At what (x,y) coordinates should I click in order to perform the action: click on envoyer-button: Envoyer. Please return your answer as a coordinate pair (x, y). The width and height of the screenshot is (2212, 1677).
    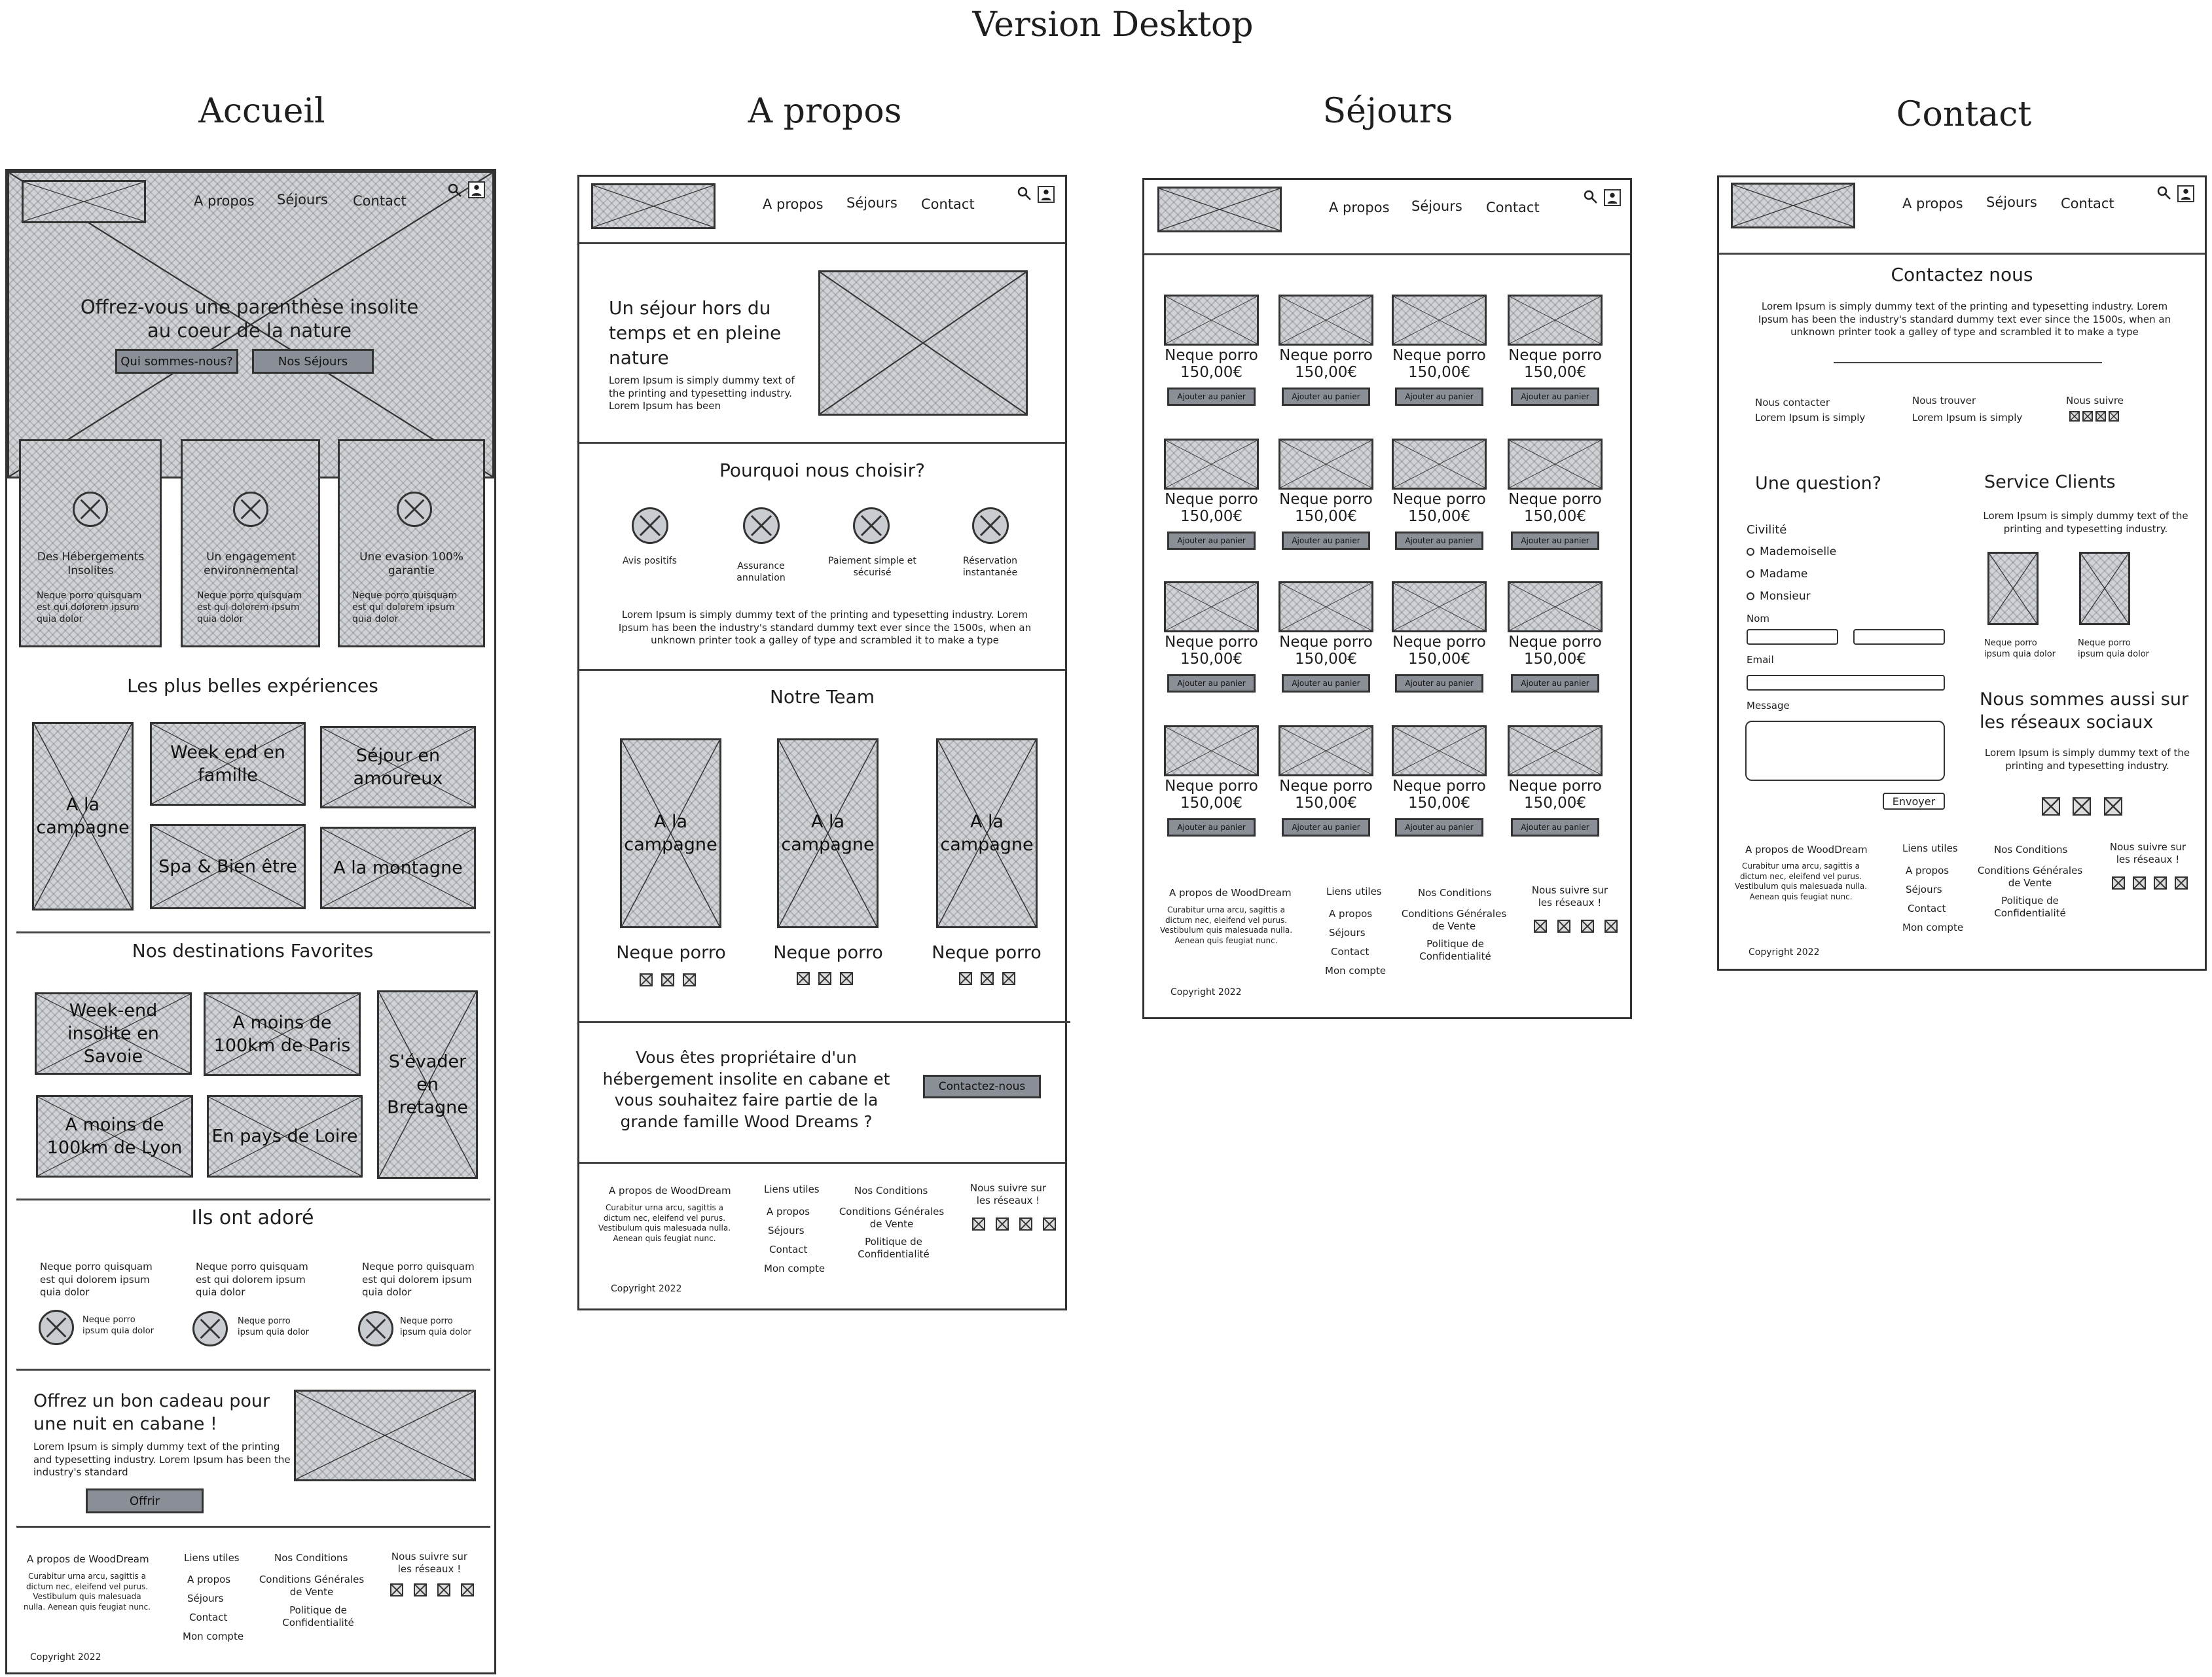
    Looking at the image, I should click on (1914, 801).